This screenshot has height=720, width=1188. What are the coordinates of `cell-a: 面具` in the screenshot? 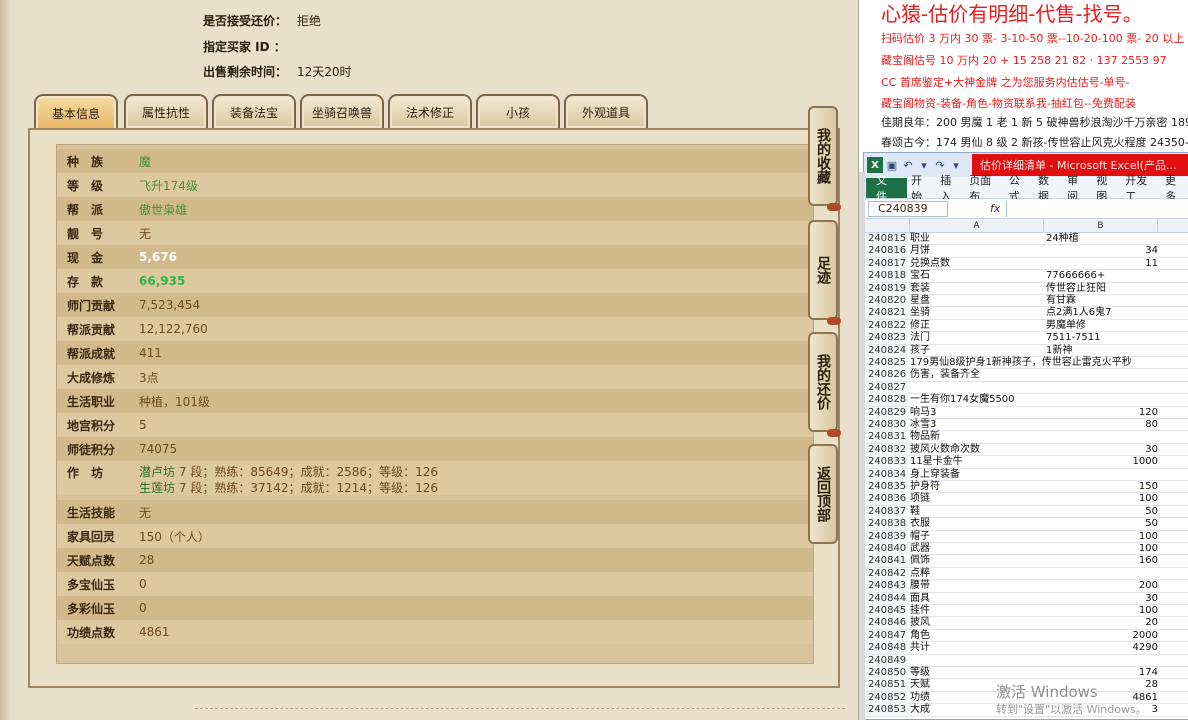 It's located at (977, 599).